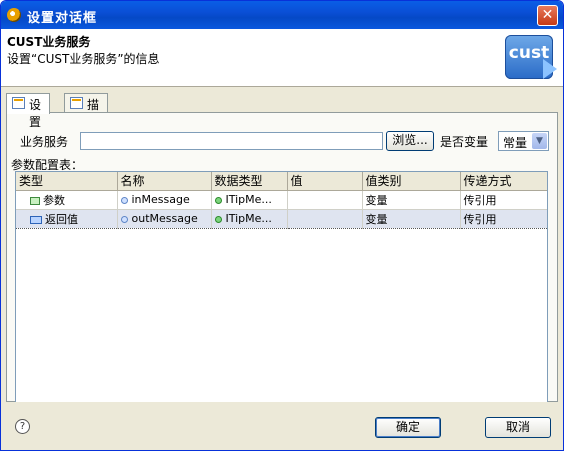 Image resolution: width=564 pixels, height=451 pixels. Describe the element at coordinates (14, 15) in the screenshot. I see `app-icon` at that location.